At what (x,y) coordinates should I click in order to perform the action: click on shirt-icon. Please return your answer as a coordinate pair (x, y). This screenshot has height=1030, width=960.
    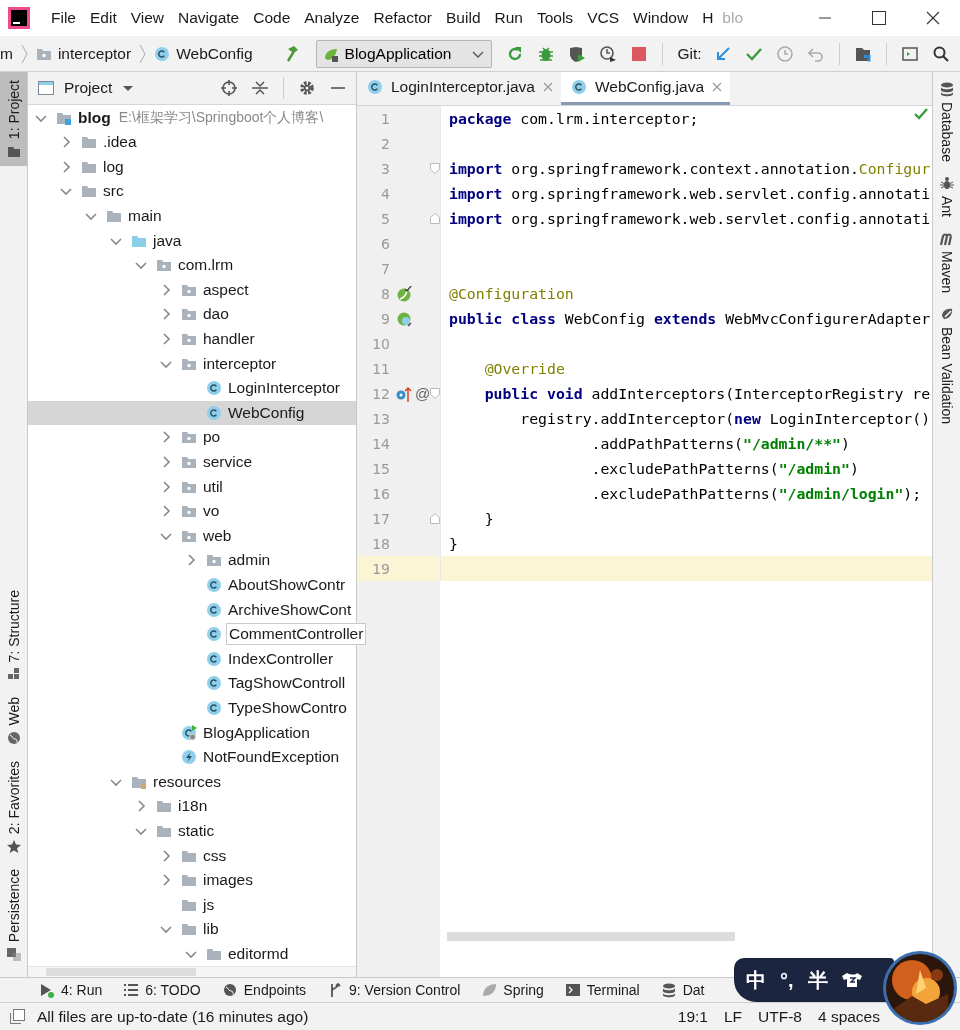
    Looking at the image, I should click on (851, 980).